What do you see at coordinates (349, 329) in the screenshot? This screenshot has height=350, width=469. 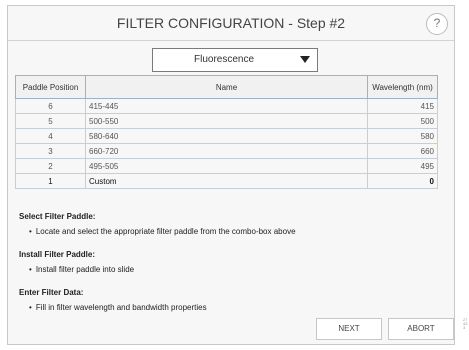 I see `next-button: NEXT` at bounding box center [349, 329].